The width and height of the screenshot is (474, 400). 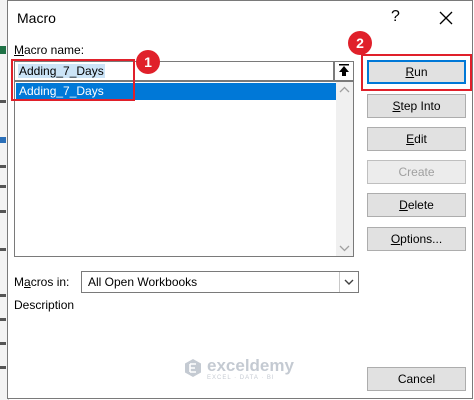 What do you see at coordinates (344, 90) in the screenshot?
I see `scroll-up-arrow-icon` at bounding box center [344, 90].